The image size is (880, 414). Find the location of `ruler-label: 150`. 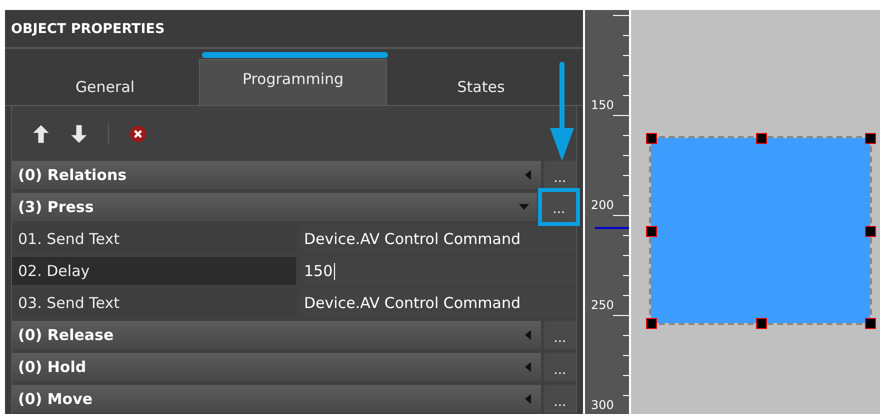

ruler-label: 150 is located at coordinates (602, 105).